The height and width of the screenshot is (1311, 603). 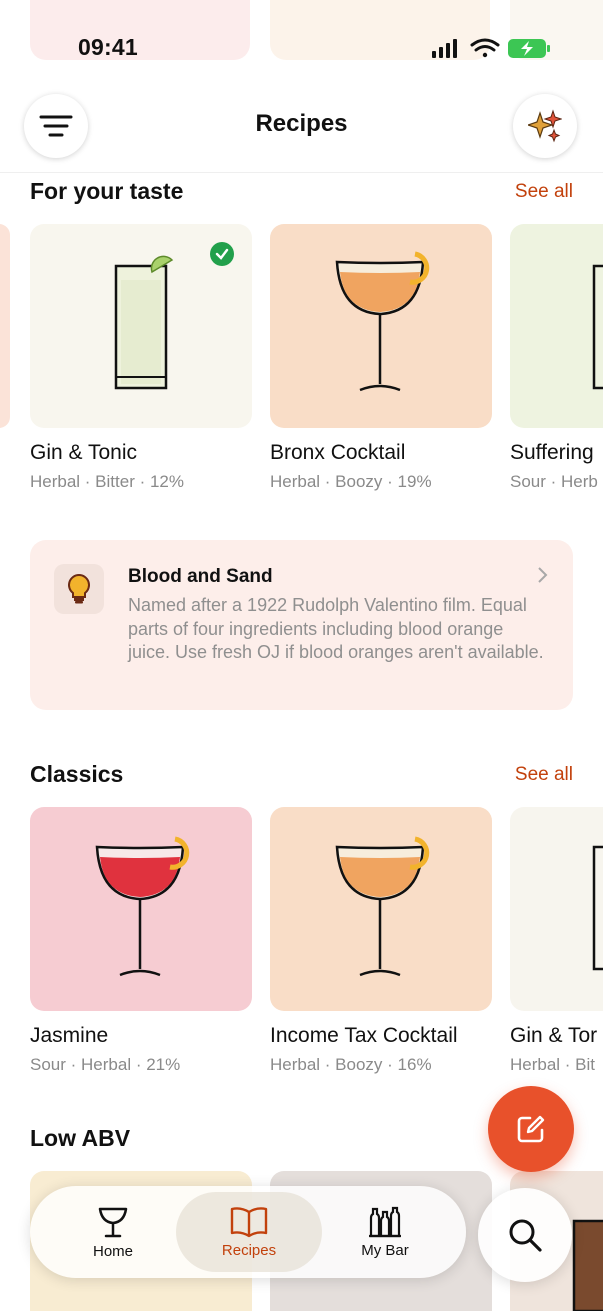 I want to click on section-title-low-abv: Low ABV, so click(x=80, y=1138).